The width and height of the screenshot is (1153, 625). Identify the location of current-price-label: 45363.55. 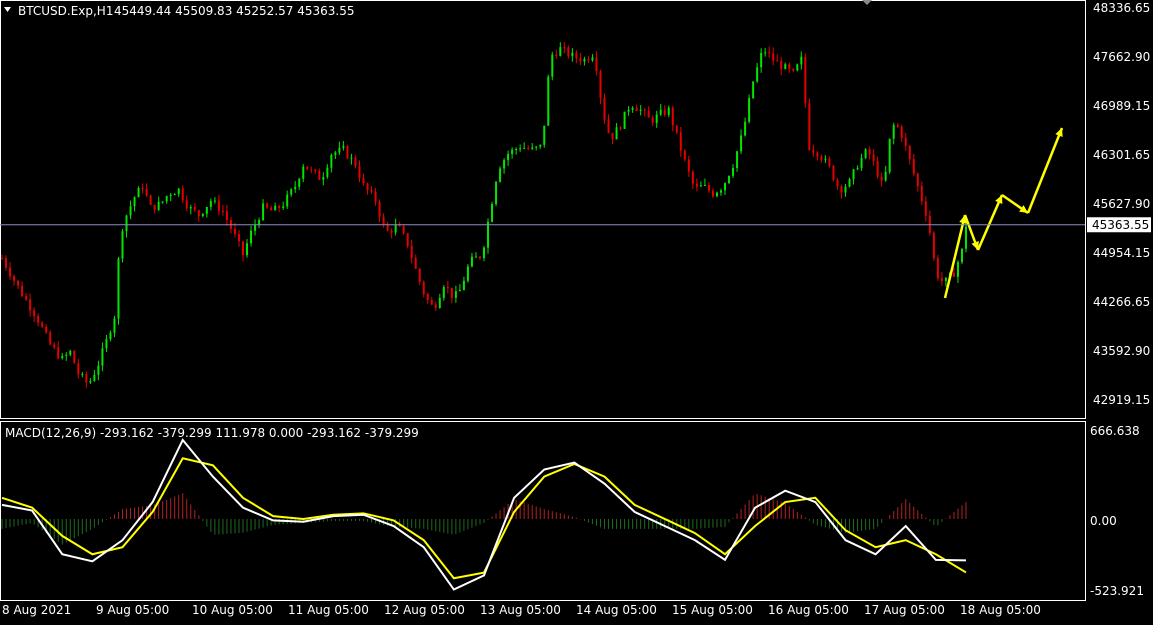
(1120, 225).